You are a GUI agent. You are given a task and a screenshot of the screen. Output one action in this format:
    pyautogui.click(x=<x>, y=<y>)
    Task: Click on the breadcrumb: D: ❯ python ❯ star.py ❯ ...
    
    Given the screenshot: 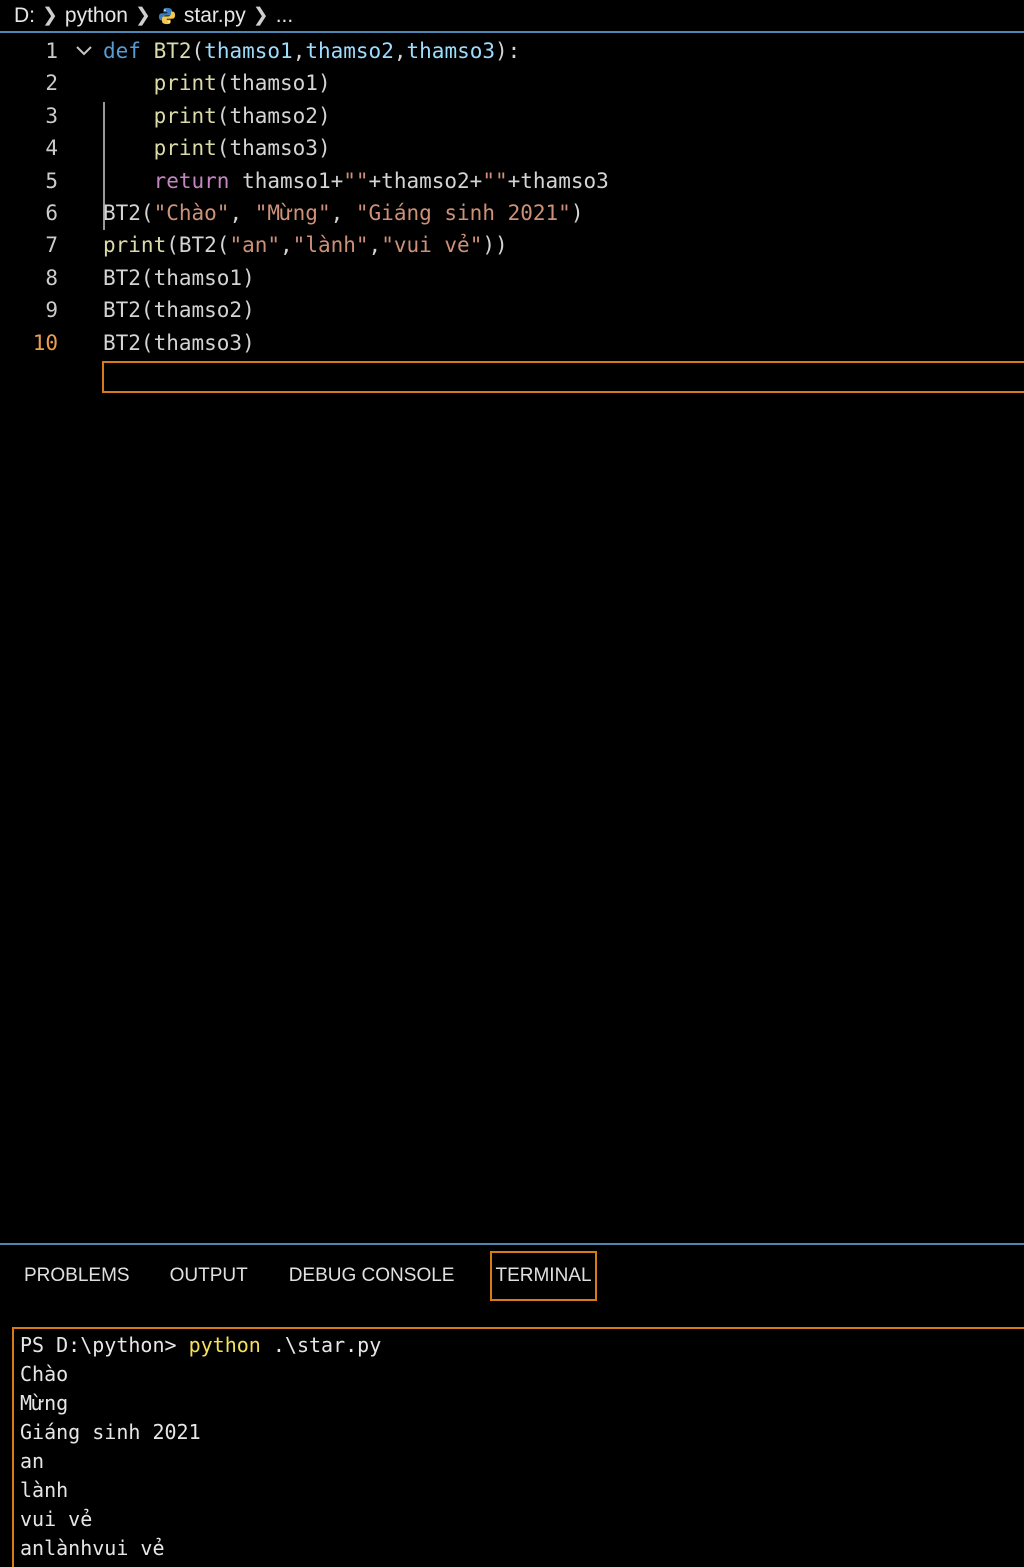 What is the action you would take?
    pyautogui.click(x=512, y=16)
    